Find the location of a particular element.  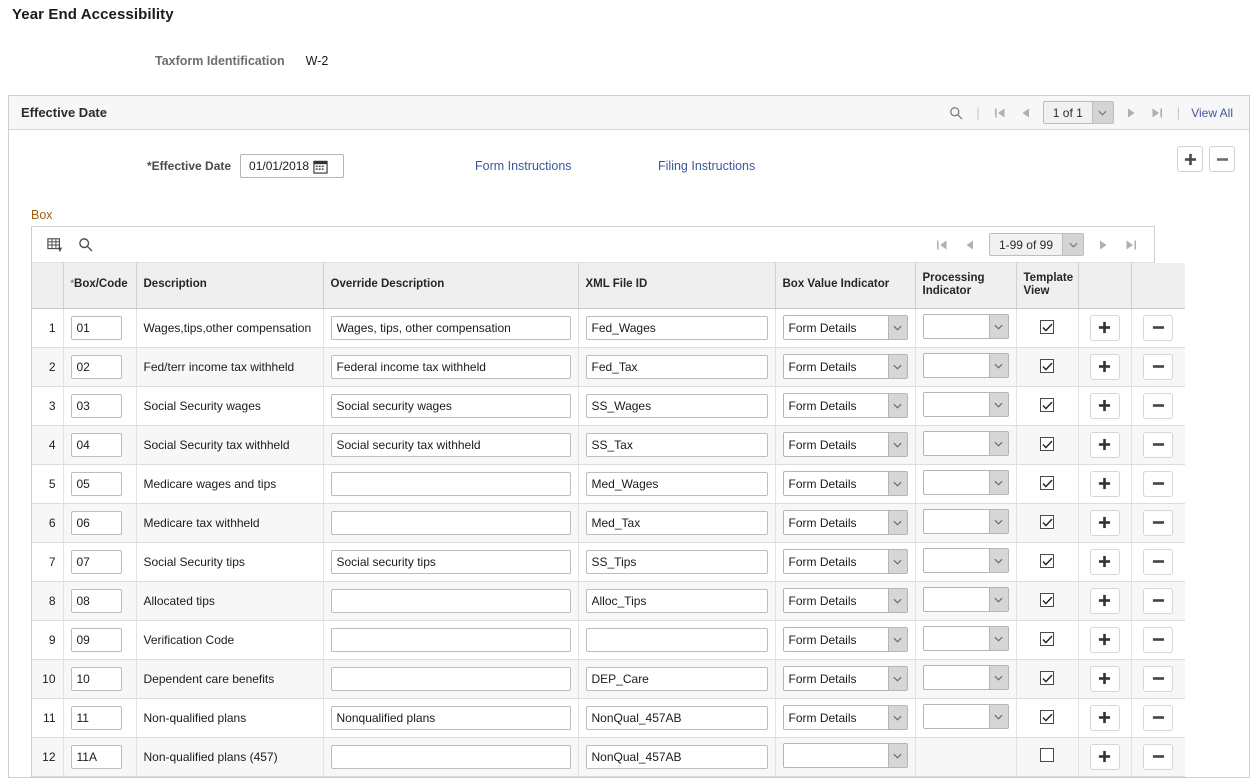

grid-next-page-icon is located at coordinates (1103, 245).